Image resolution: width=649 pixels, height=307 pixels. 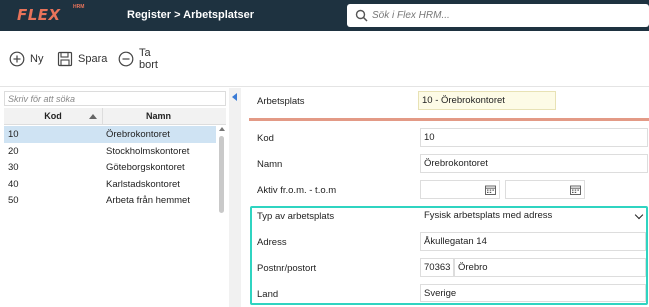 What do you see at coordinates (361, 15) in the screenshot?
I see `search-icon` at bounding box center [361, 15].